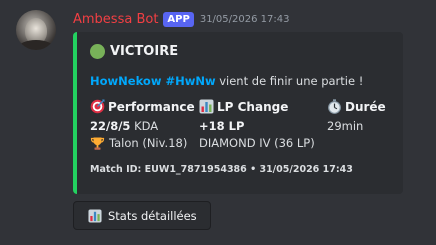 The width and height of the screenshot is (436, 245). What do you see at coordinates (144, 51) in the screenshot?
I see `embed-title-text: VICTOIRE` at bounding box center [144, 51].